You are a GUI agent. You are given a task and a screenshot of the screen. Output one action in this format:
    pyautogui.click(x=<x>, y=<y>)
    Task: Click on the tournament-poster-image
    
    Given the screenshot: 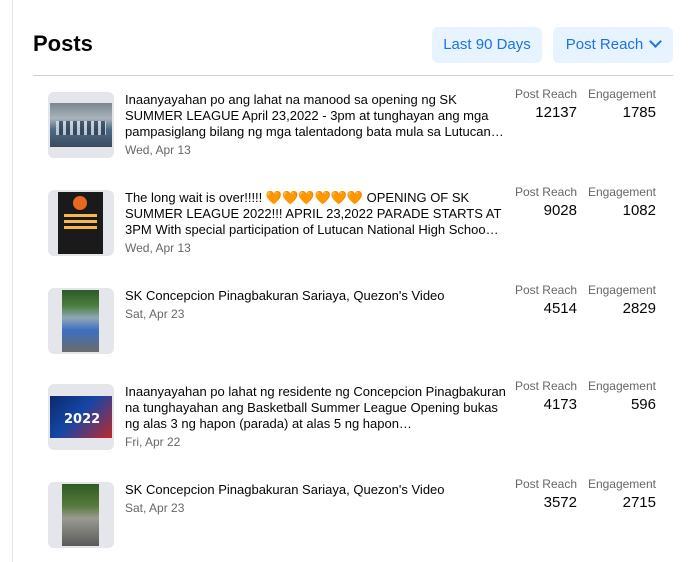 What is the action you would take?
    pyautogui.click(x=80, y=223)
    